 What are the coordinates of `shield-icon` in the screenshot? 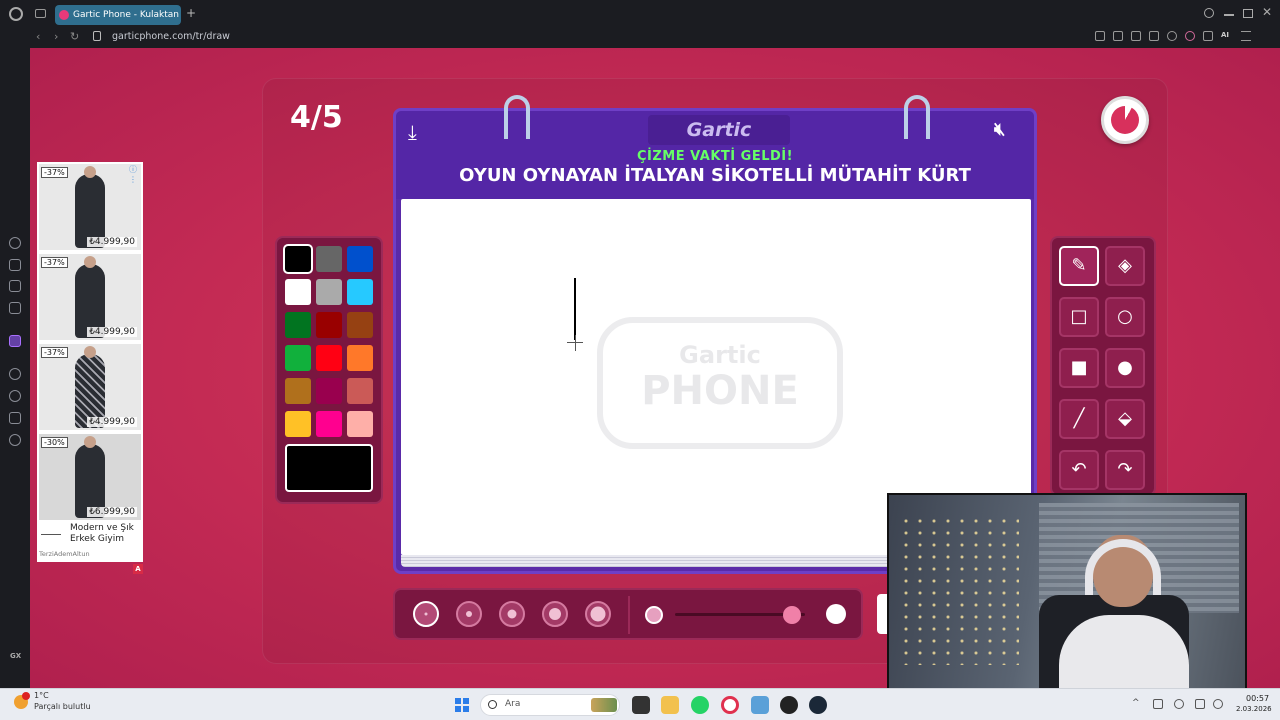 It's located at (1136, 36).